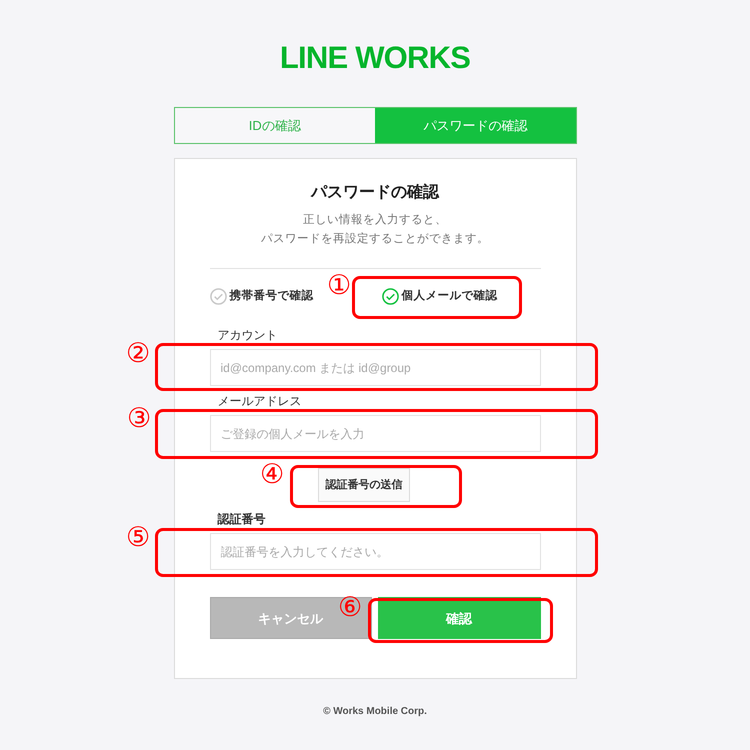  What do you see at coordinates (459, 618) in the screenshot?
I see `confirm-button: 確認` at bounding box center [459, 618].